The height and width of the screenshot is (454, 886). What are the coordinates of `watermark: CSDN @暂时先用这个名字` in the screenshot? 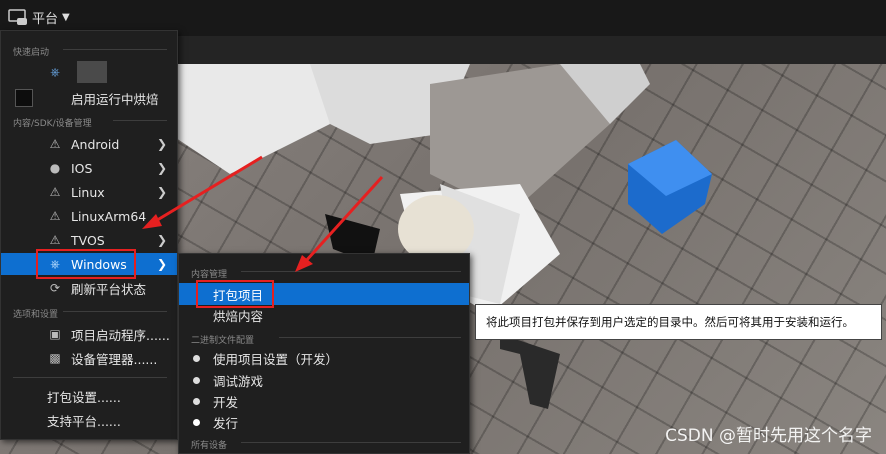 It's located at (768, 436).